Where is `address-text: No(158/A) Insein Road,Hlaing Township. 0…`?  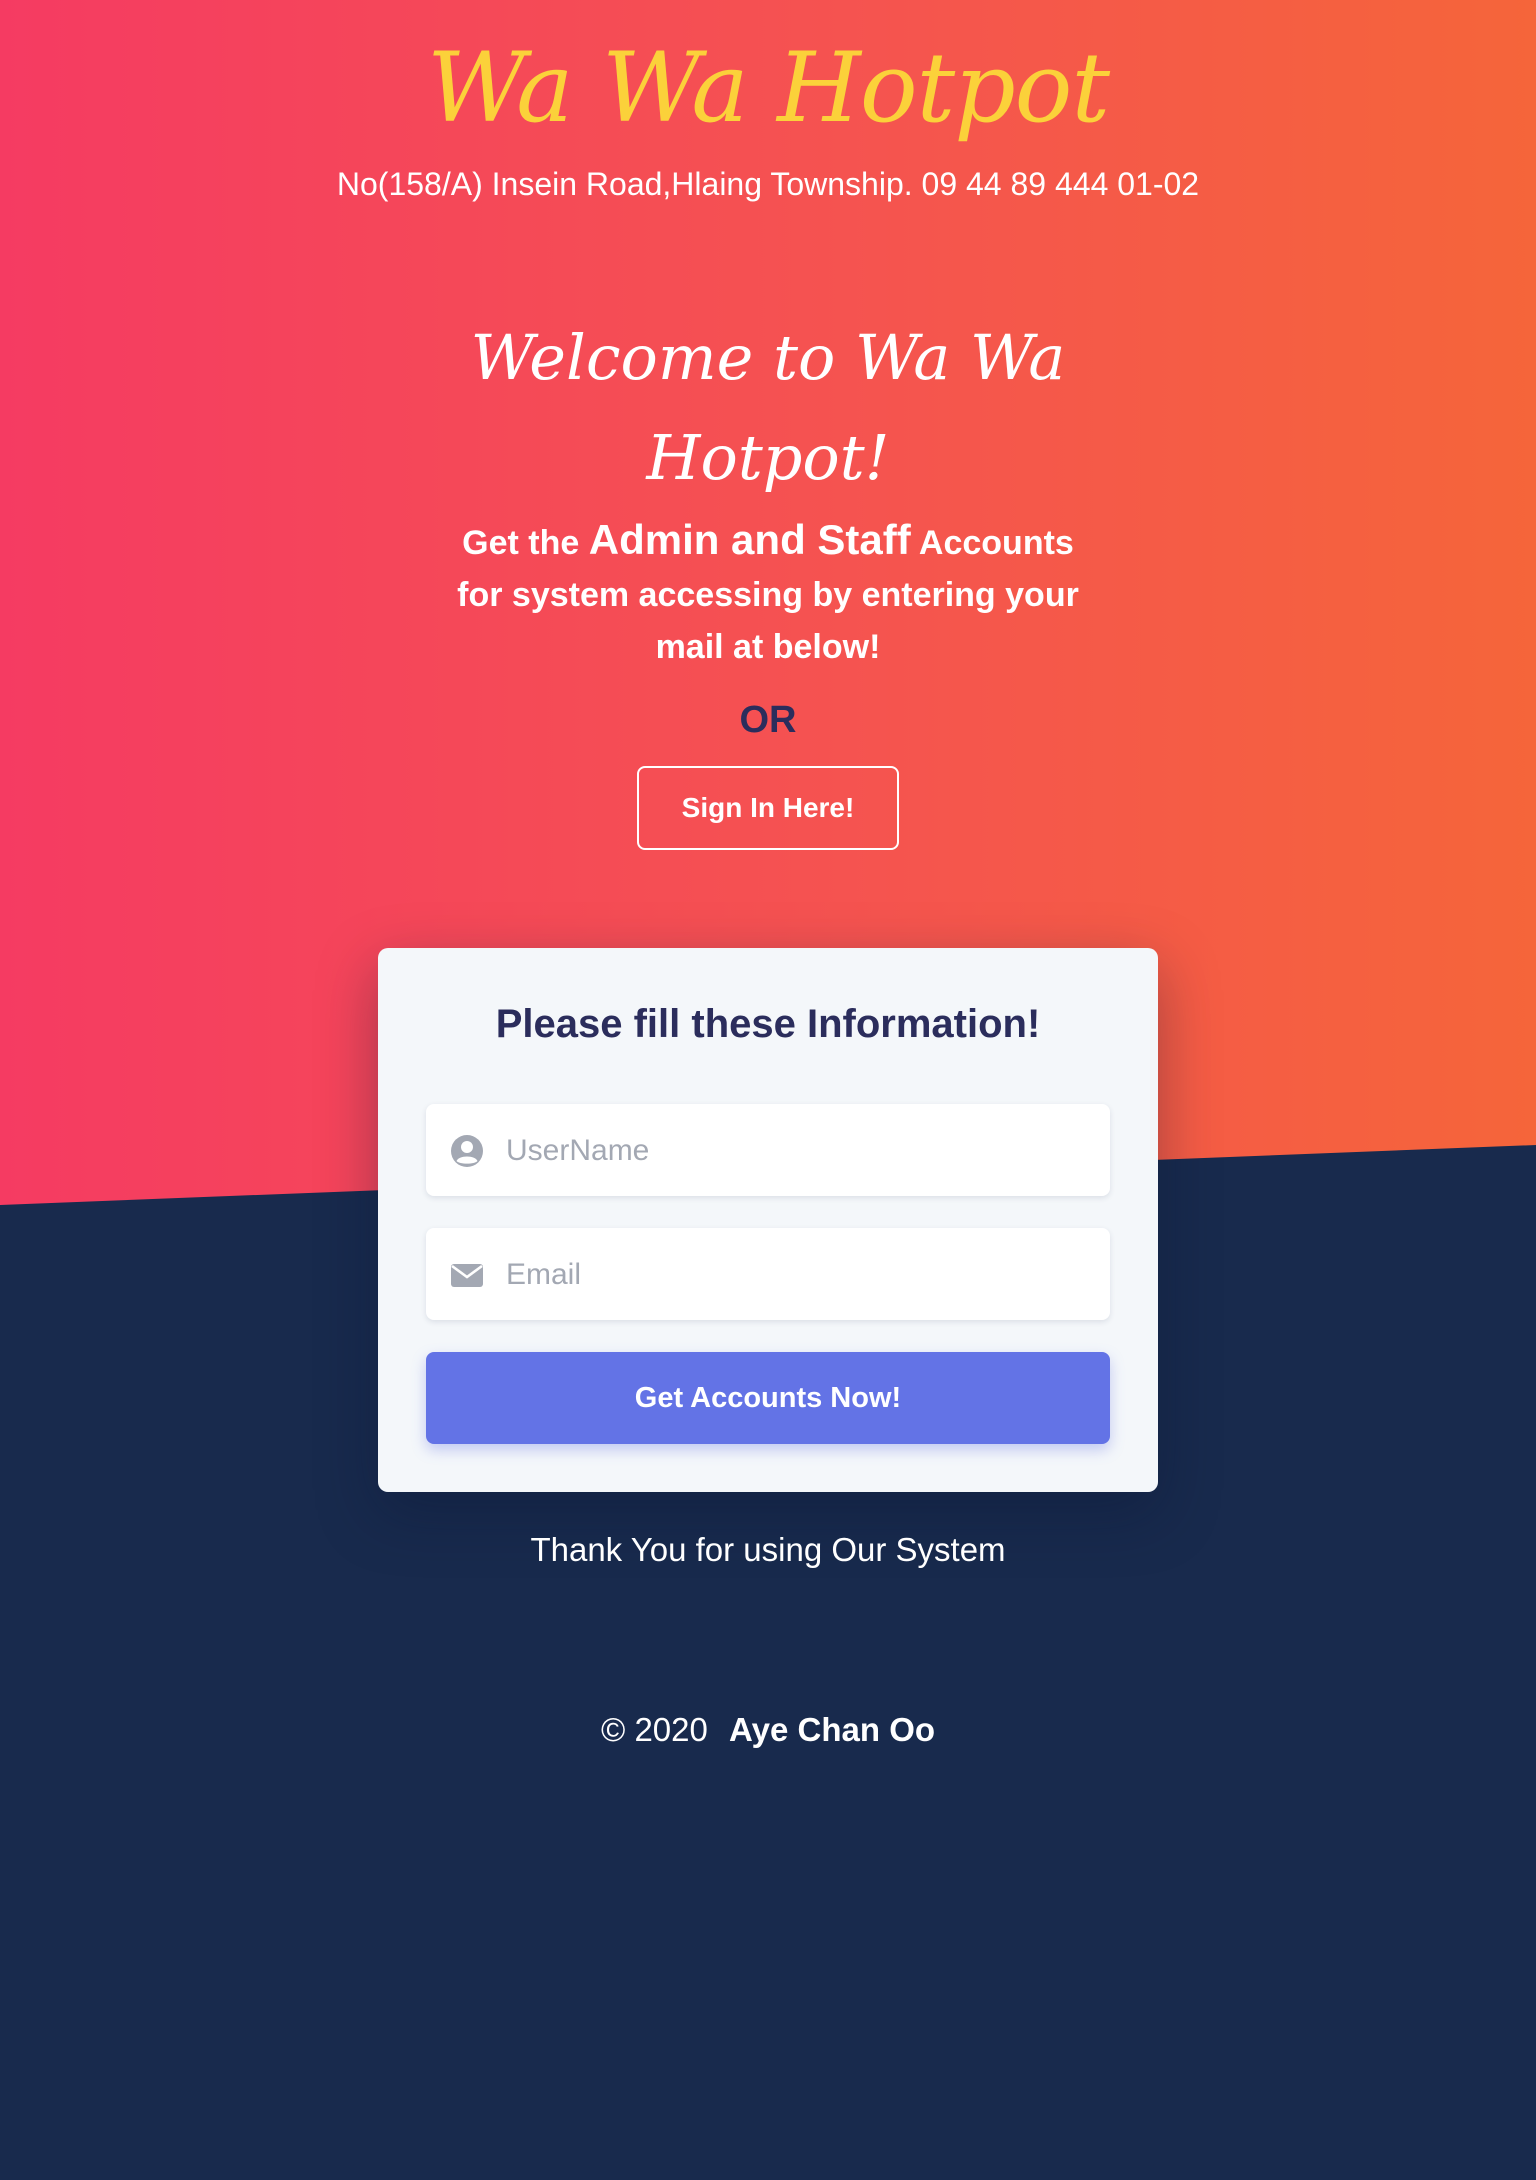 address-text: No(158/A) Insein Road,Hlaing Township. 0… is located at coordinates (768, 184).